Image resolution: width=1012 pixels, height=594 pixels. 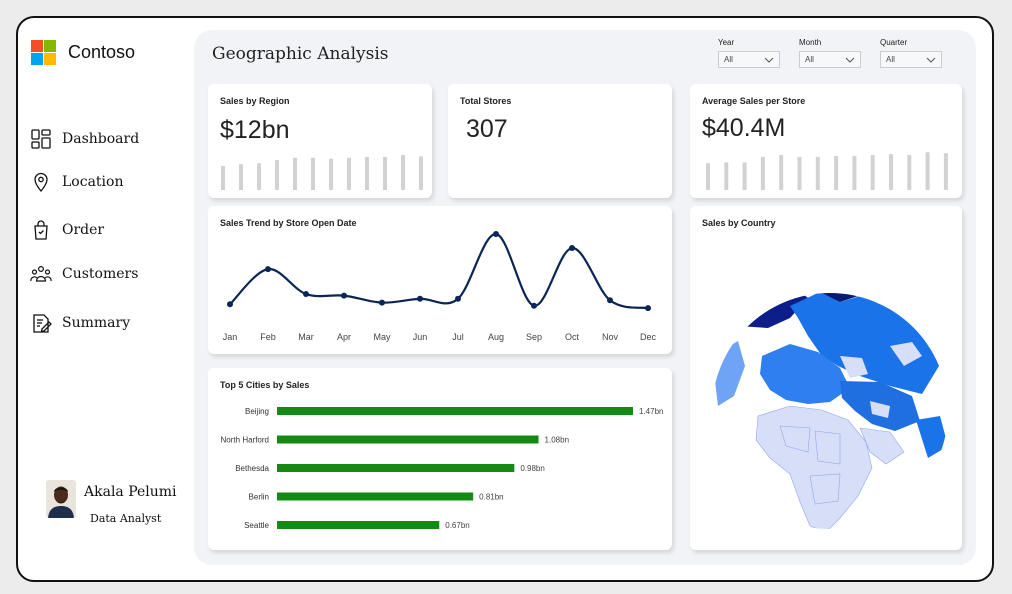 What do you see at coordinates (42, 323) in the screenshot?
I see `summary-edit-icon` at bounding box center [42, 323].